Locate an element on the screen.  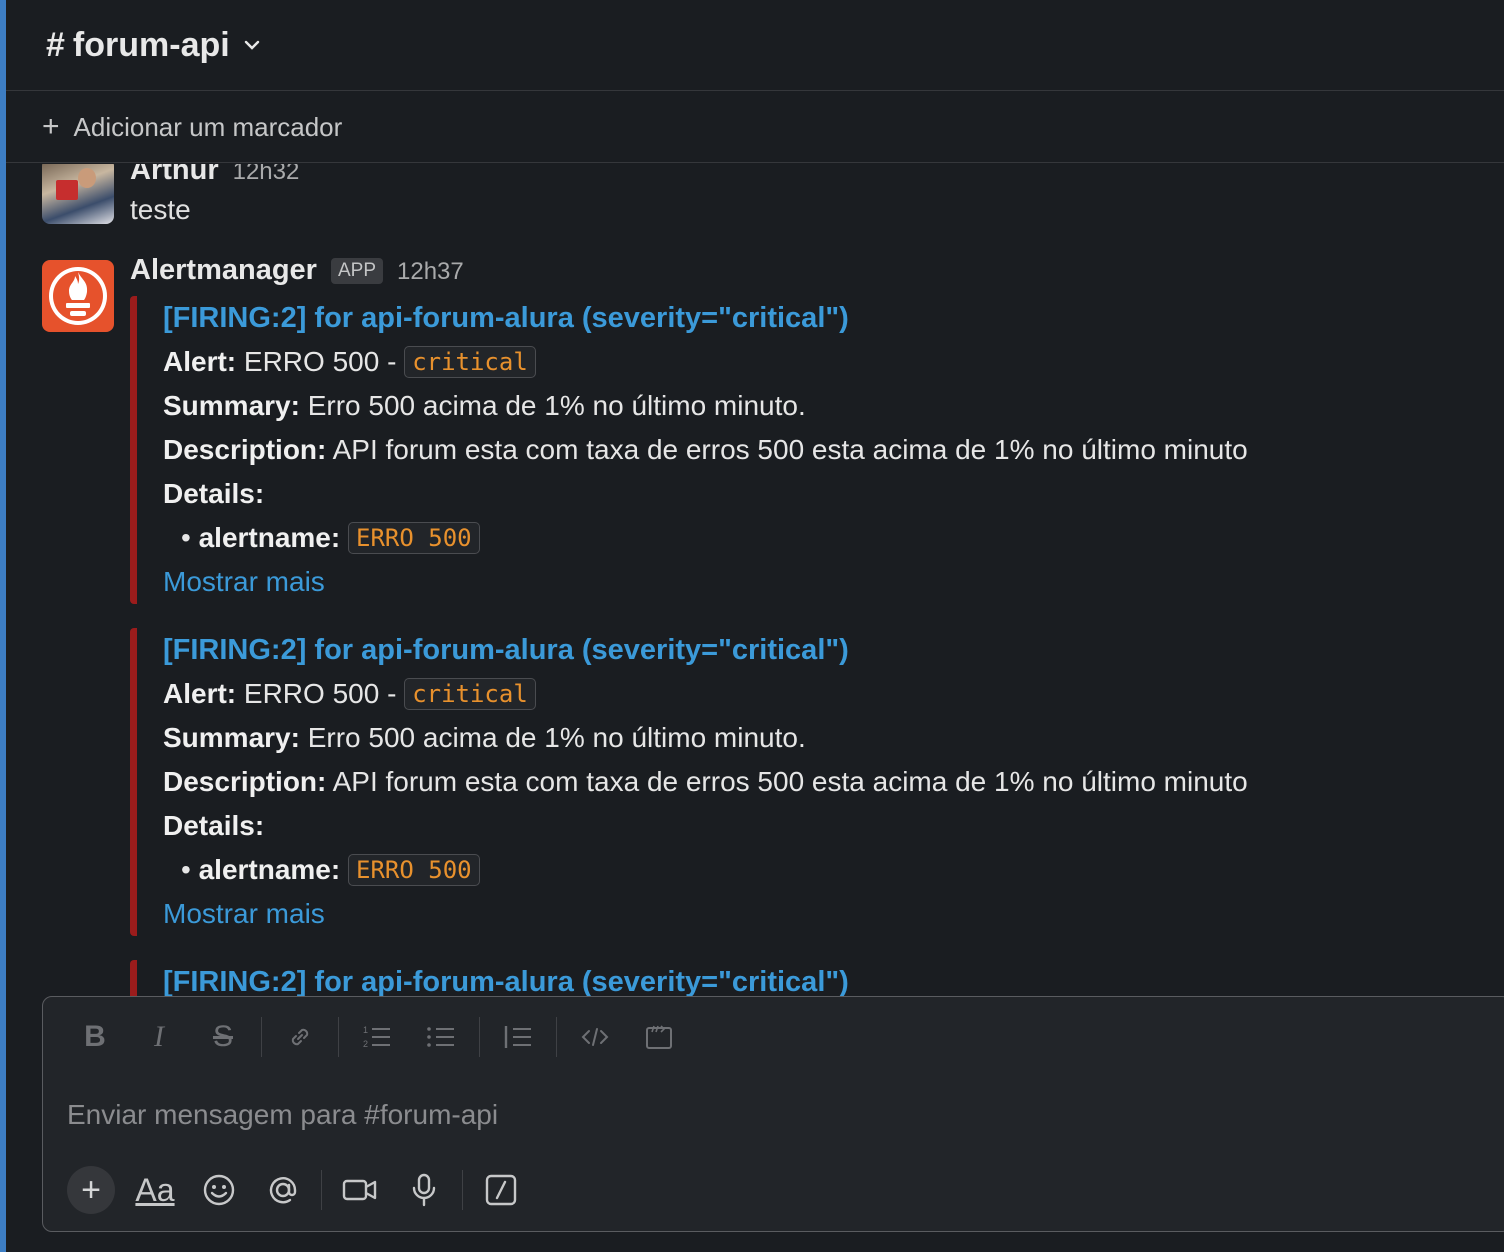
channel-name: forum-api is located at coordinates (151, 44).